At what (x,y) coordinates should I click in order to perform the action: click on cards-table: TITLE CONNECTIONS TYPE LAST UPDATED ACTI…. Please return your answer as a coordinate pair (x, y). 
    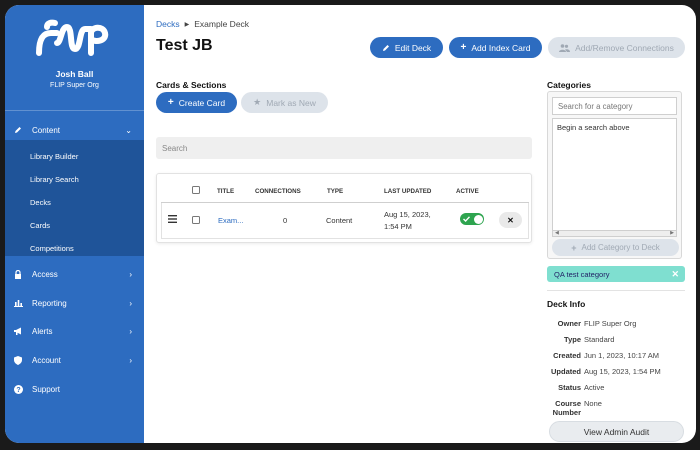
    Looking at the image, I should click on (344, 208).